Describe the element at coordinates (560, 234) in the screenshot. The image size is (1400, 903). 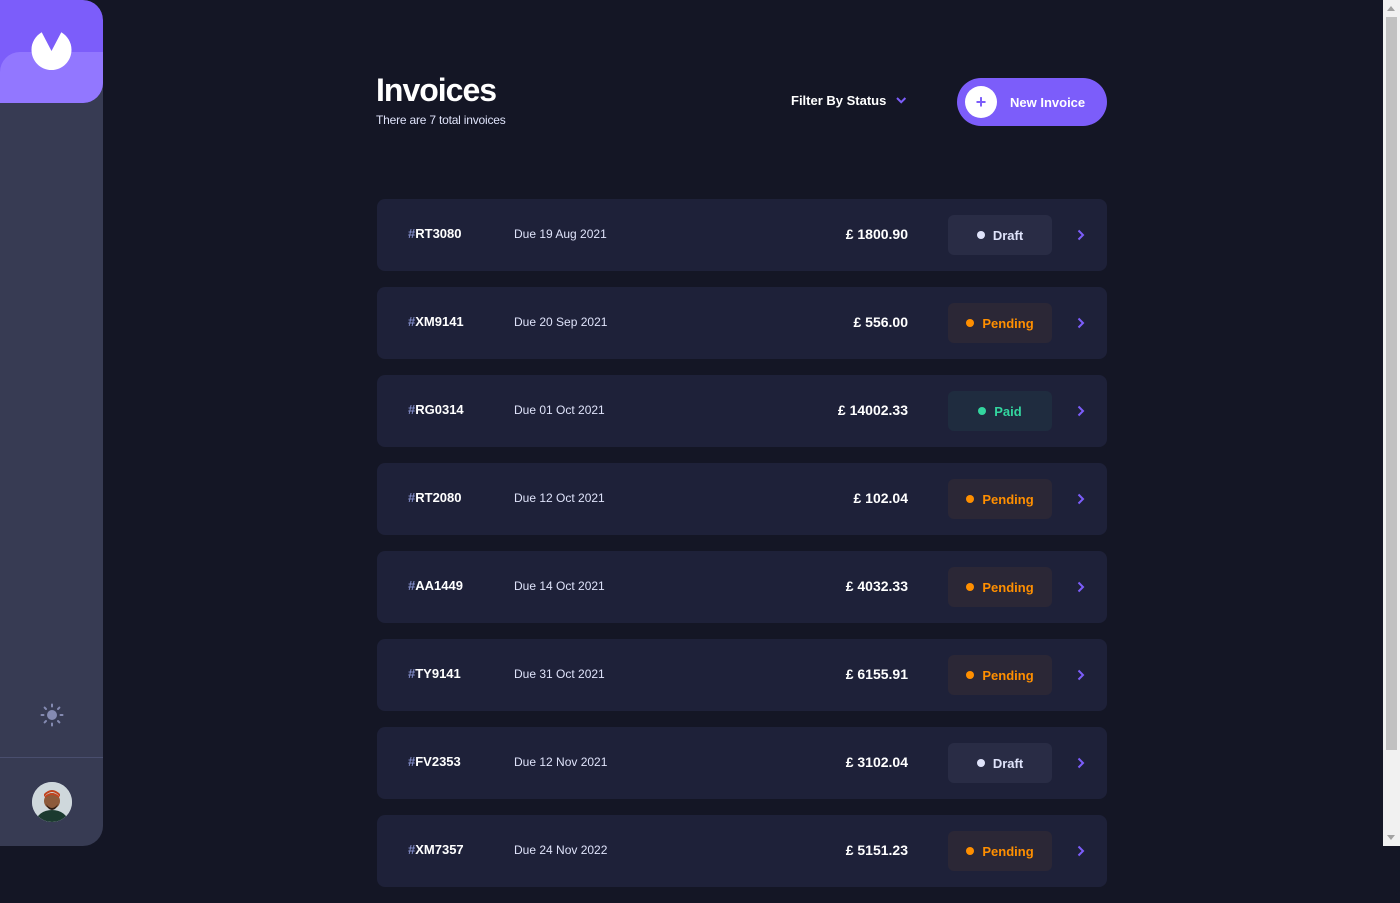
I see `invoice-due-date: Due 19 Aug 2021` at that location.